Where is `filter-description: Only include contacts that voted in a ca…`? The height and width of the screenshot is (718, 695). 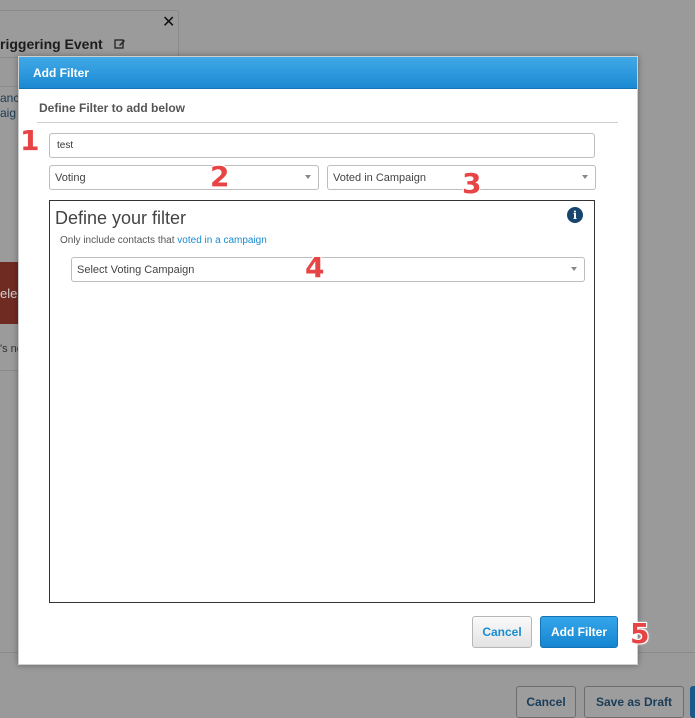 filter-description: Only include contacts that voted in a ca… is located at coordinates (163, 240).